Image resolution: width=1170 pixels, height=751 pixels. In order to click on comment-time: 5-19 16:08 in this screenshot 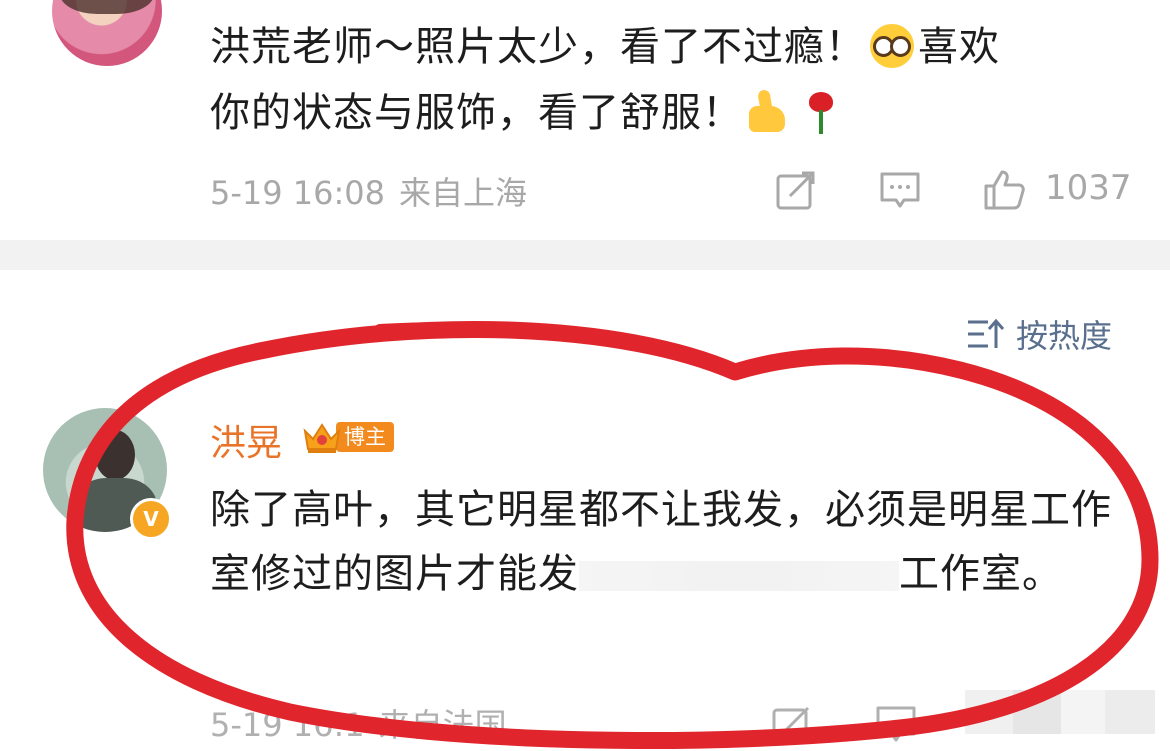, I will do `click(298, 193)`.